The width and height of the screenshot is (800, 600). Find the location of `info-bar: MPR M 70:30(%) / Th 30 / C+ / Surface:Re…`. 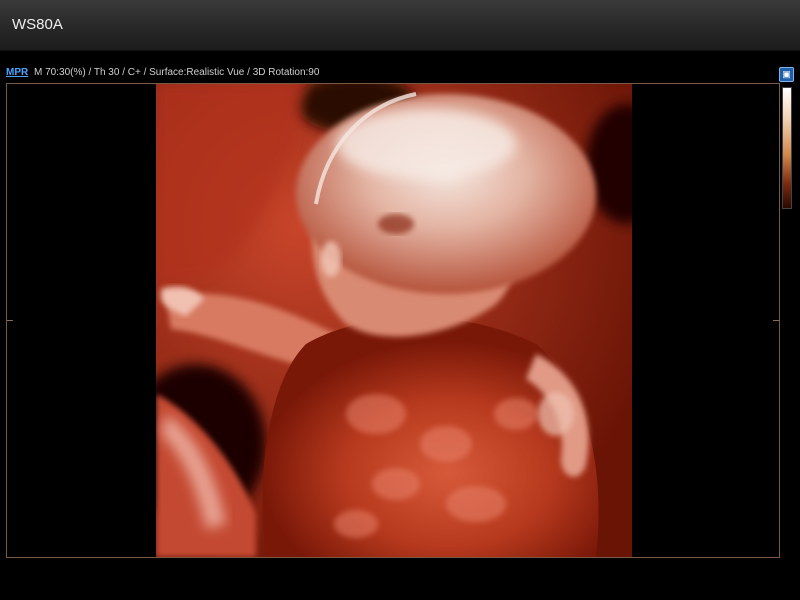

info-bar: MPR M 70:30(%) / Th 30 / C+ / Surface:Re… is located at coordinates (400, 73).